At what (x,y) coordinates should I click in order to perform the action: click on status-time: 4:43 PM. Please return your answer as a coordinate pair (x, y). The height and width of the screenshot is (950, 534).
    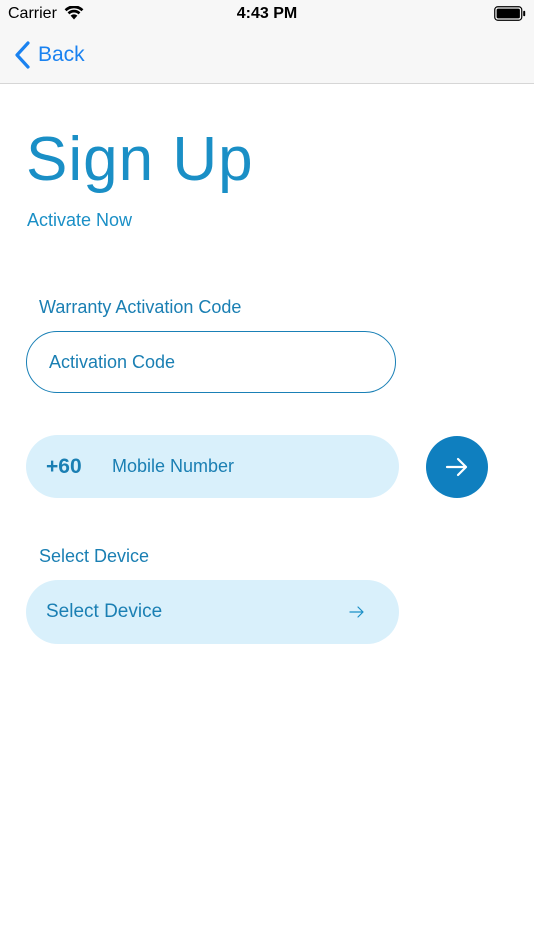
    Looking at the image, I should click on (267, 13).